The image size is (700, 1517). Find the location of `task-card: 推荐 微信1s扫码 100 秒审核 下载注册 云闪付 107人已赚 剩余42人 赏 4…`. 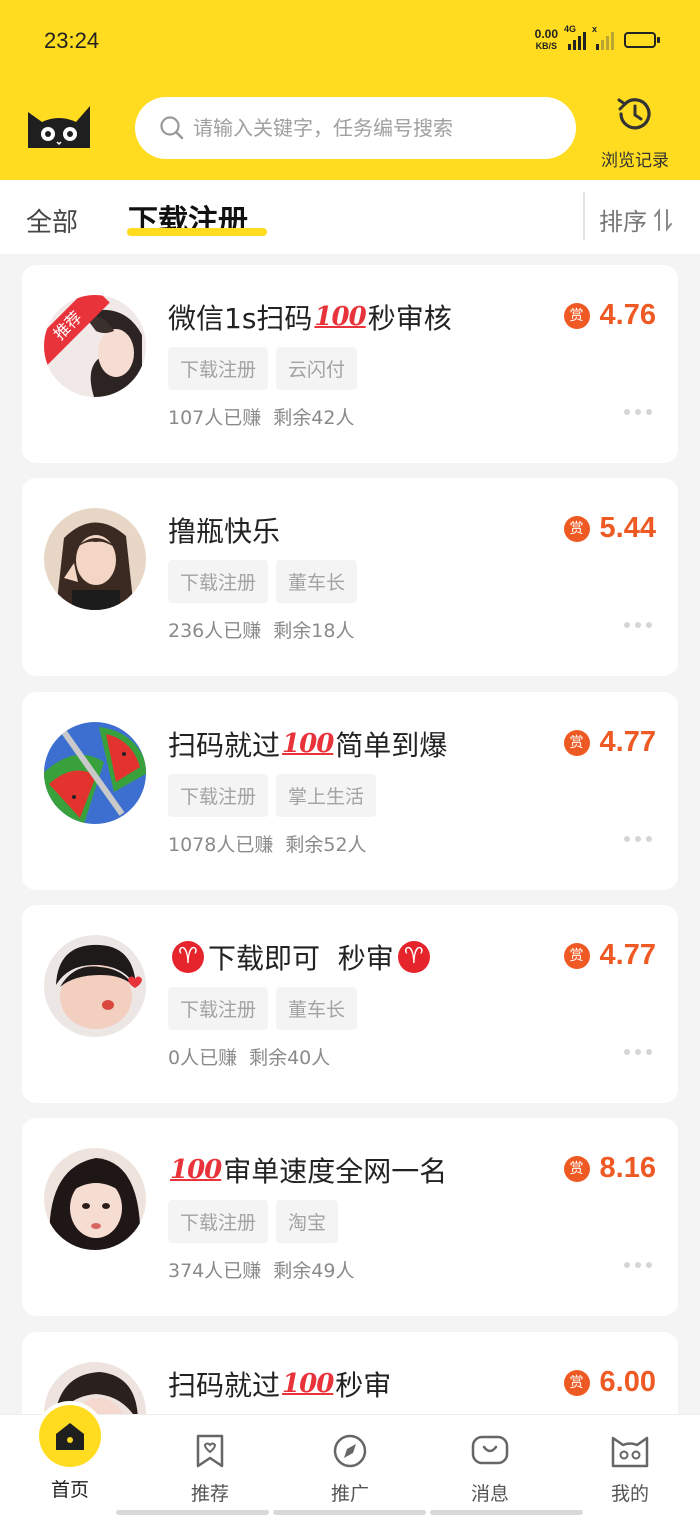

task-card: 推荐 微信1s扫码 100 秒审核 下载注册 云闪付 107人已赚 剩余42人 赏 4… is located at coordinates (350, 364).